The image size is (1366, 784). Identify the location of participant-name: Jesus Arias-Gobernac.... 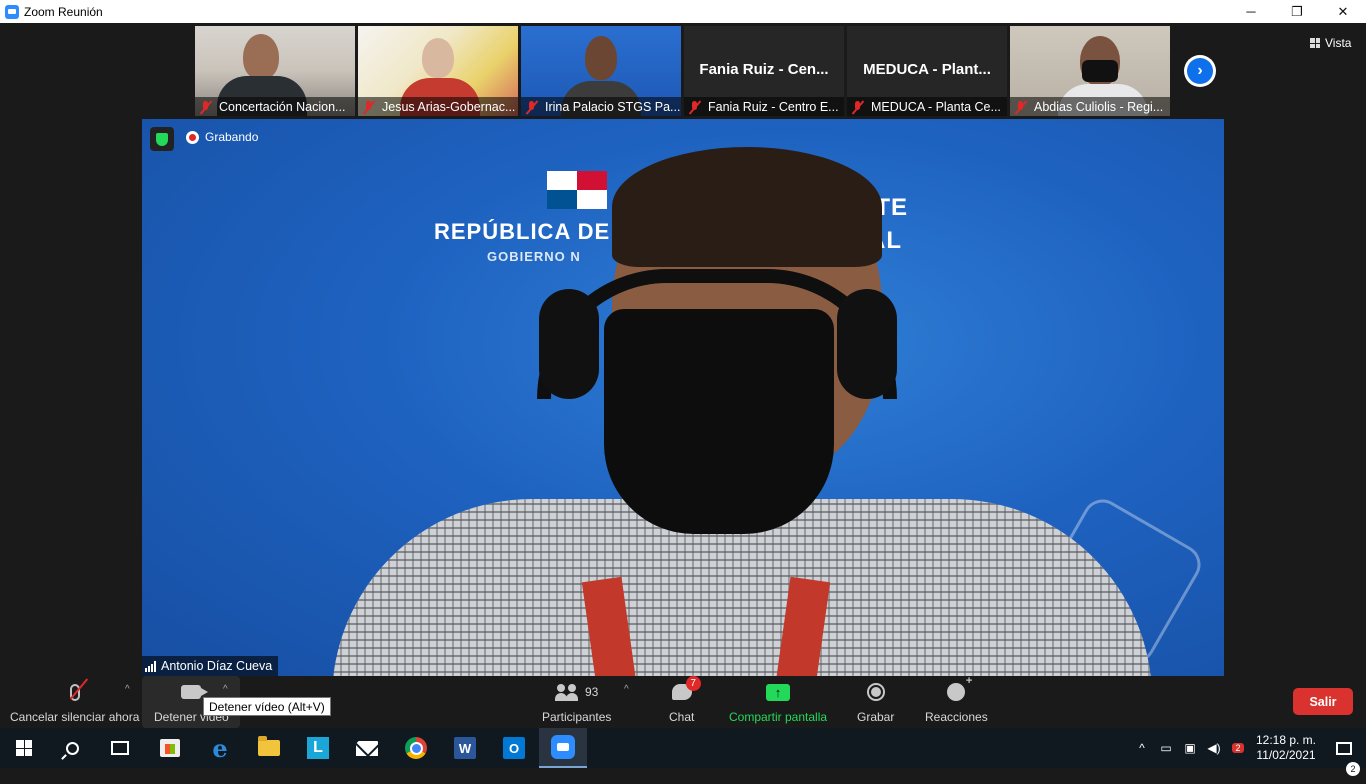
(449, 106).